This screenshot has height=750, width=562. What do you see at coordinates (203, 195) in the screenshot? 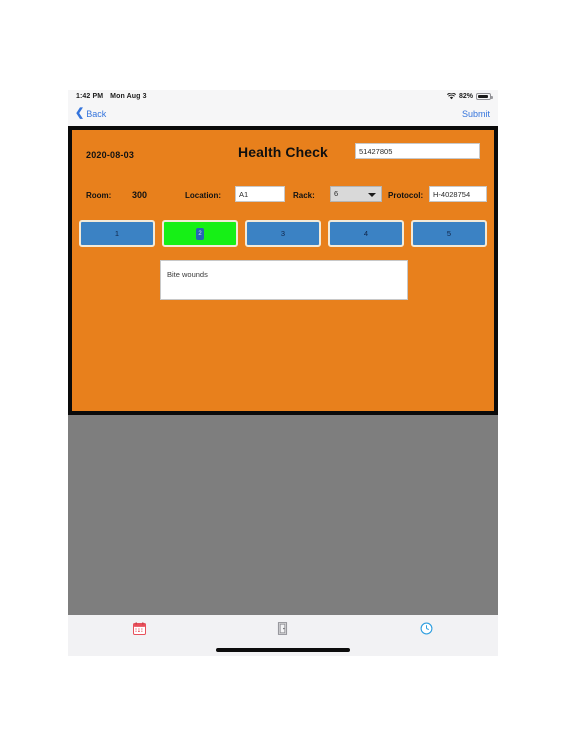
I see `location-label: Location:` at bounding box center [203, 195].